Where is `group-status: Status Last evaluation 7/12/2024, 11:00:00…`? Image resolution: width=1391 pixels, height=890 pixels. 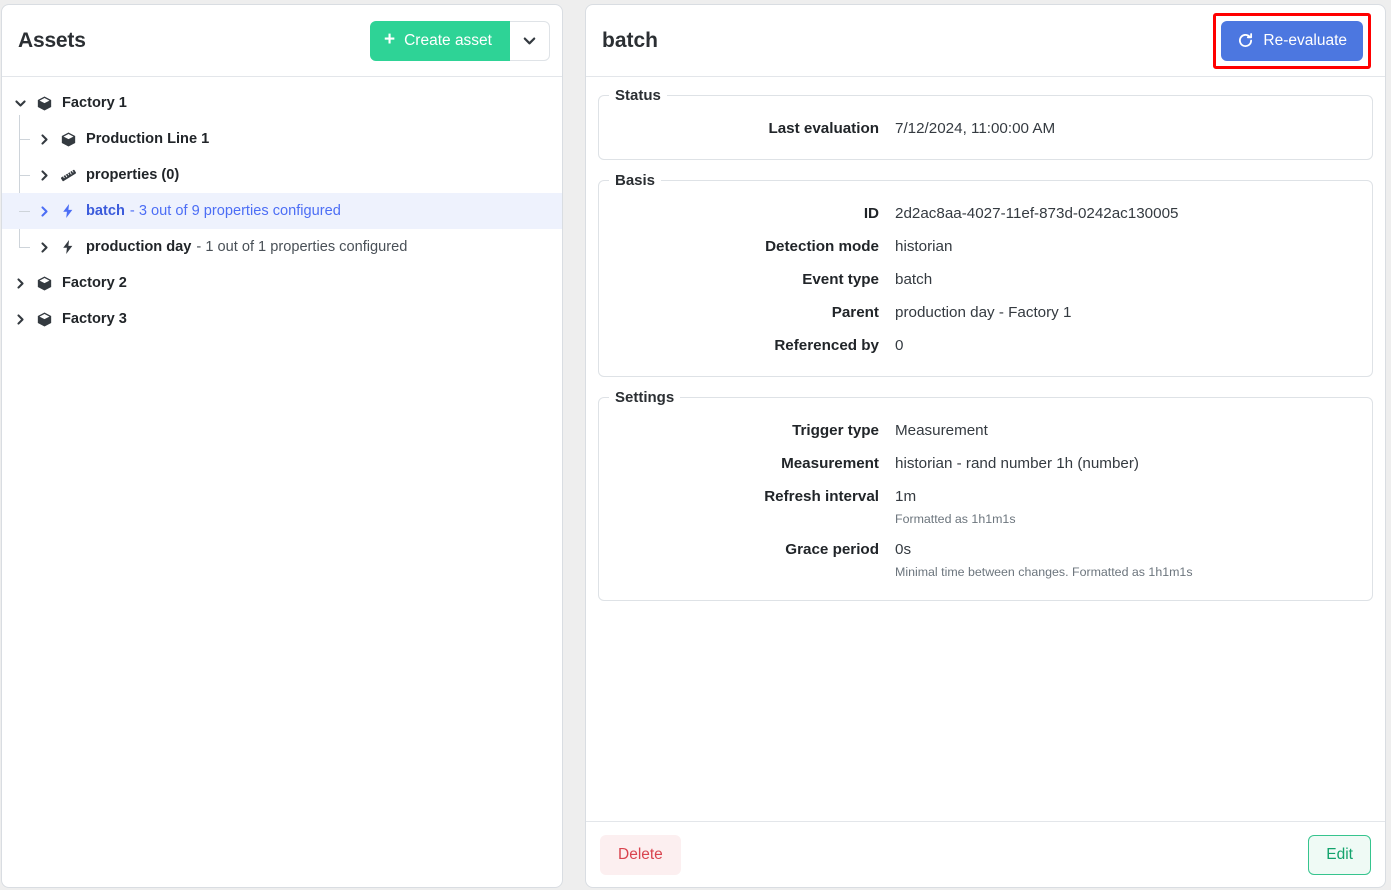
group-status: Status Last evaluation 7/12/2024, 11:00:00… is located at coordinates (985, 123).